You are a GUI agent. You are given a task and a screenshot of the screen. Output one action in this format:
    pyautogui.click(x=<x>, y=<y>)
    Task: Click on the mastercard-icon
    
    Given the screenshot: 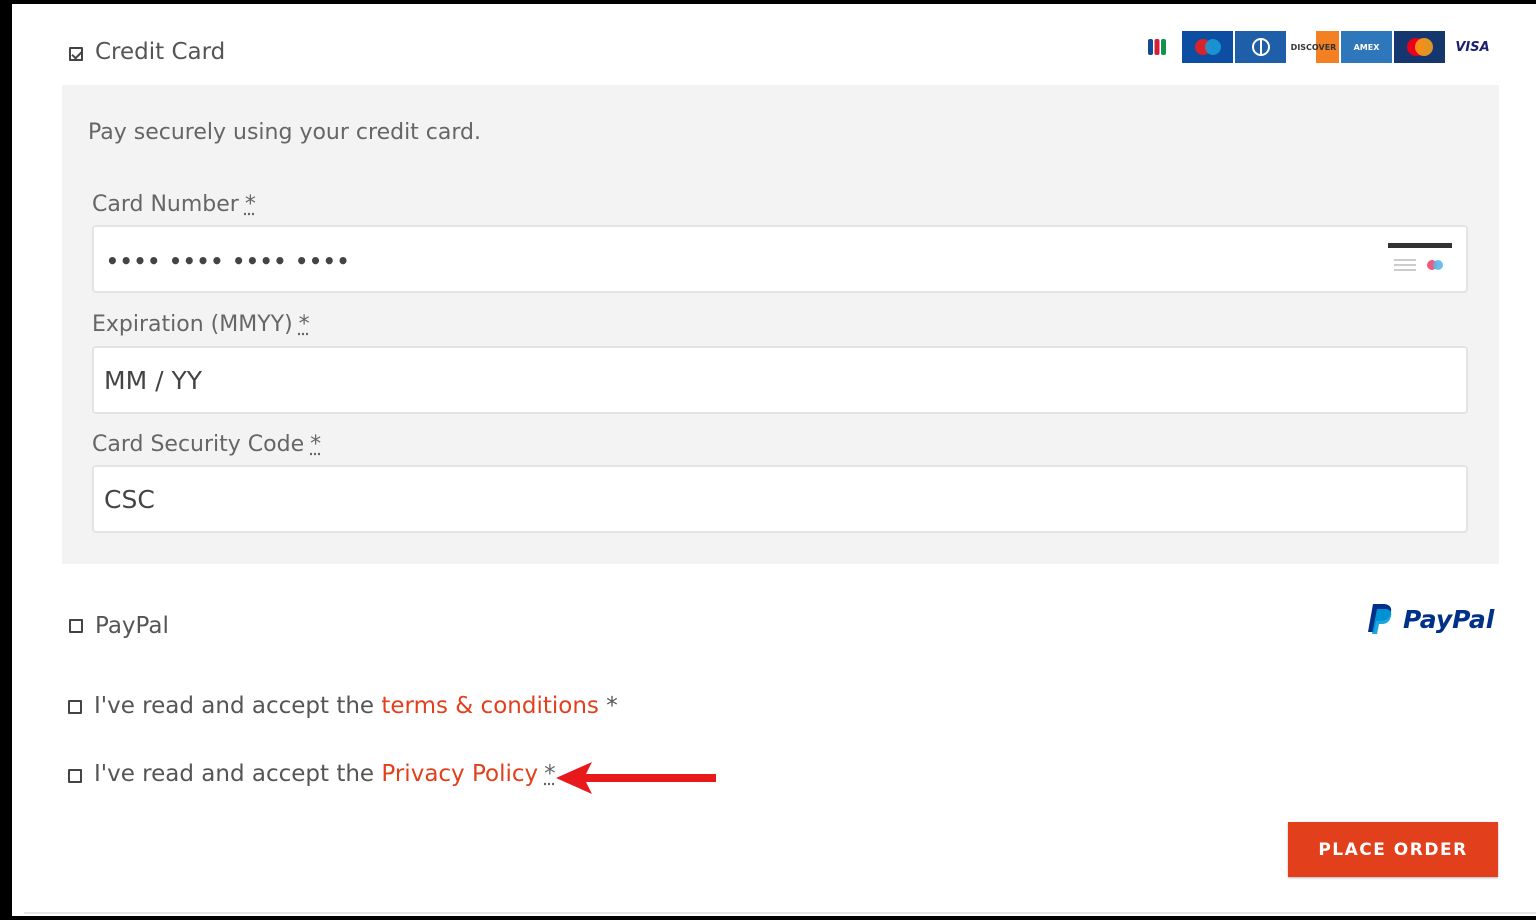 What is the action you would take?
    pyautogui.click(x=1419, y=47)
    